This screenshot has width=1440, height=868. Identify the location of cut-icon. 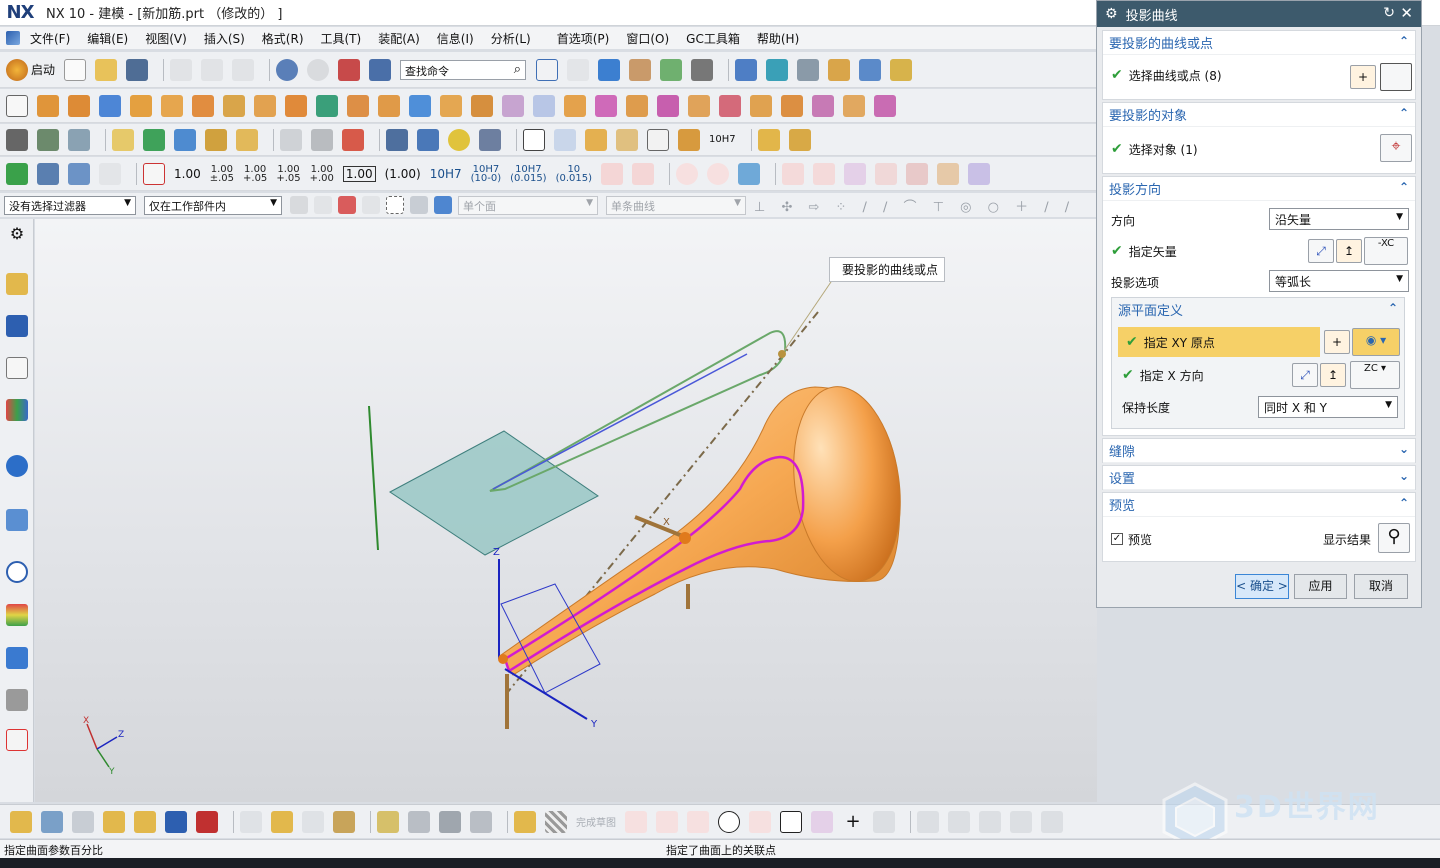
(181, 69).